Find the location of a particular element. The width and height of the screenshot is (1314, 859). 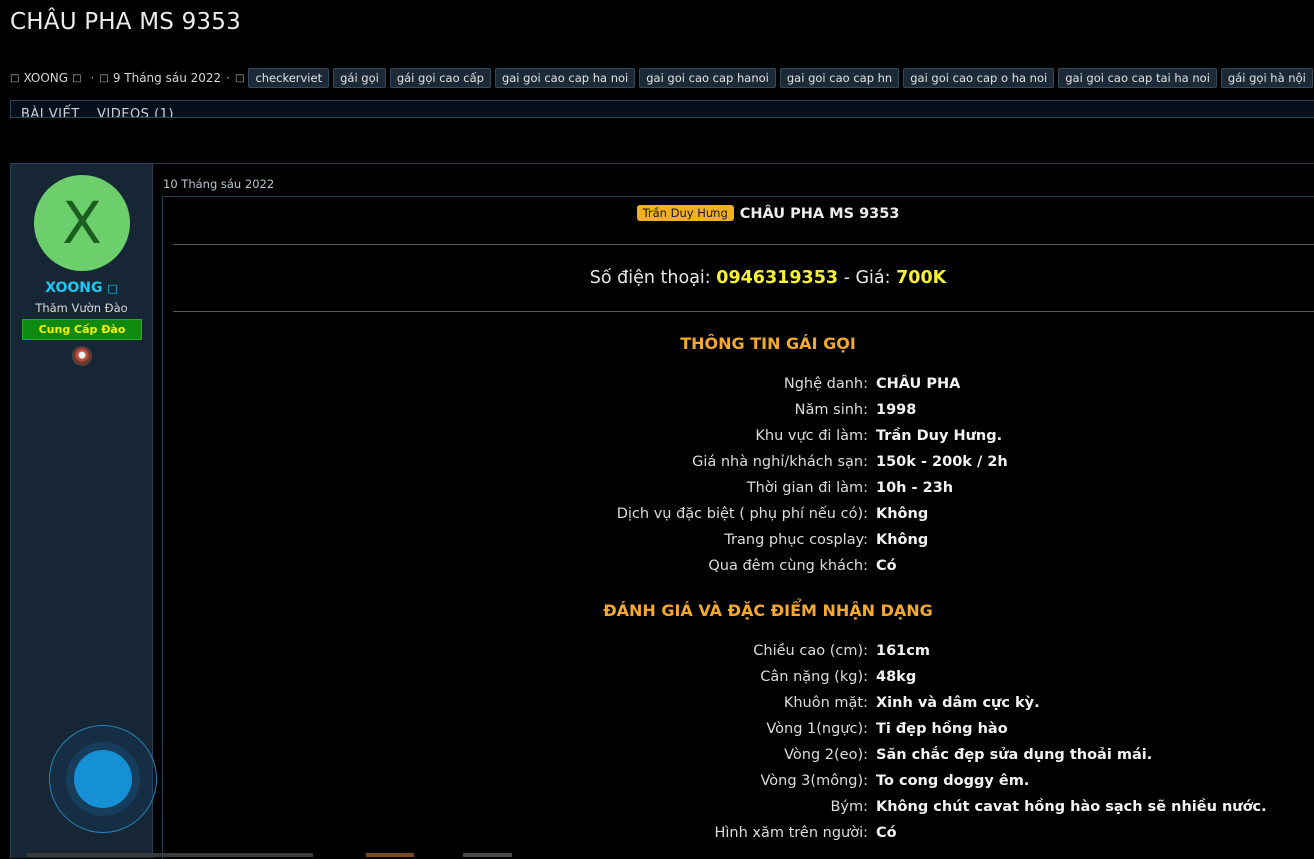

info-row: Cân nặng (kg): 48kg is located at coordinates (738, 682).